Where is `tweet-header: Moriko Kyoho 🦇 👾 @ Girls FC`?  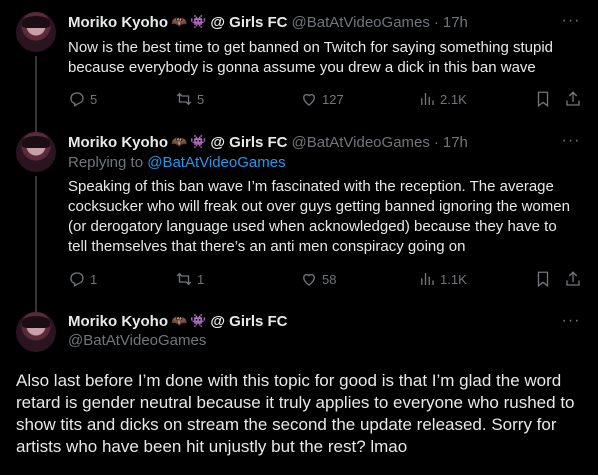
tweet-header: Moriko Kyoho 🦇 👾 @ Girls FC is located at coordinates (178, 321).